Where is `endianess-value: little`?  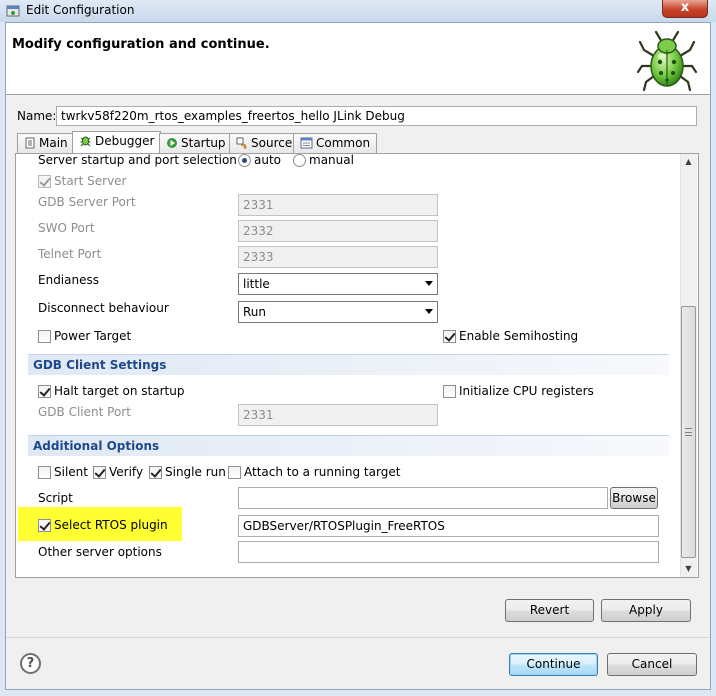 endianess-value: little is located at coordinates (256, 284).